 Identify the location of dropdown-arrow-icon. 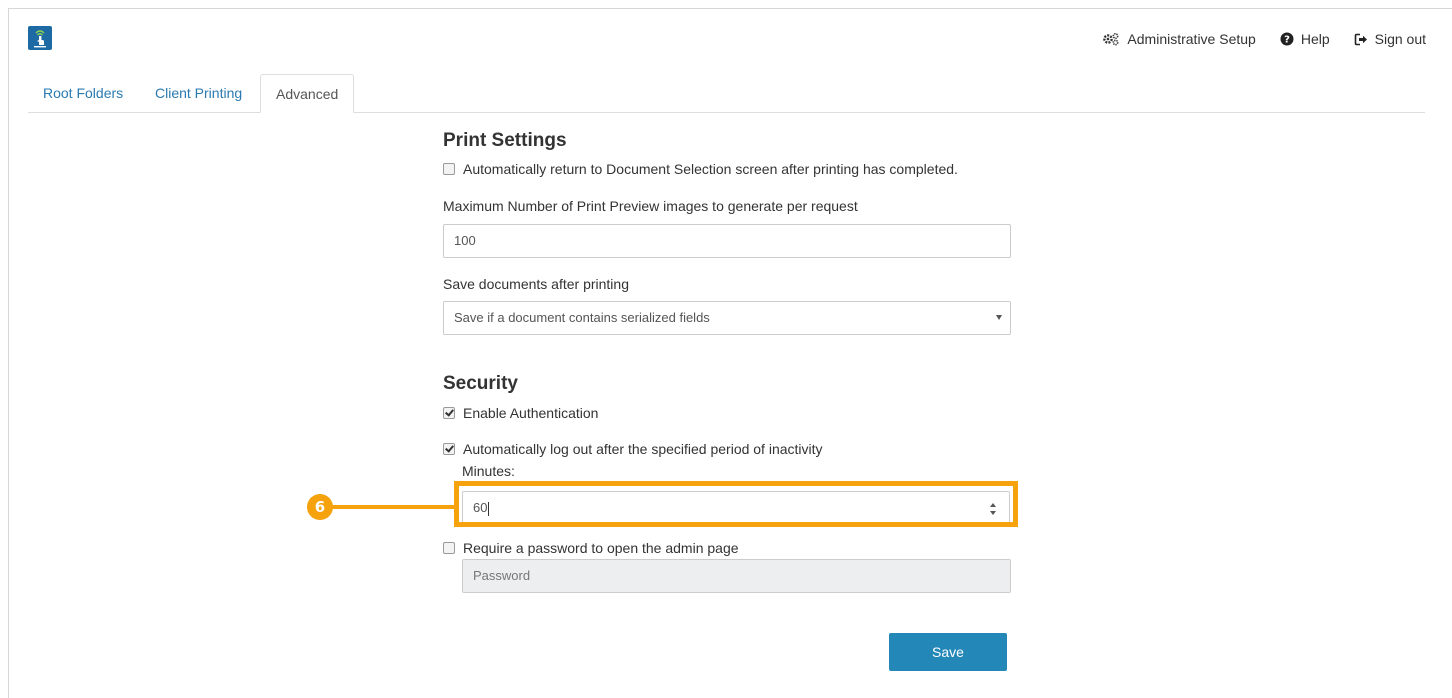
(999, 317).